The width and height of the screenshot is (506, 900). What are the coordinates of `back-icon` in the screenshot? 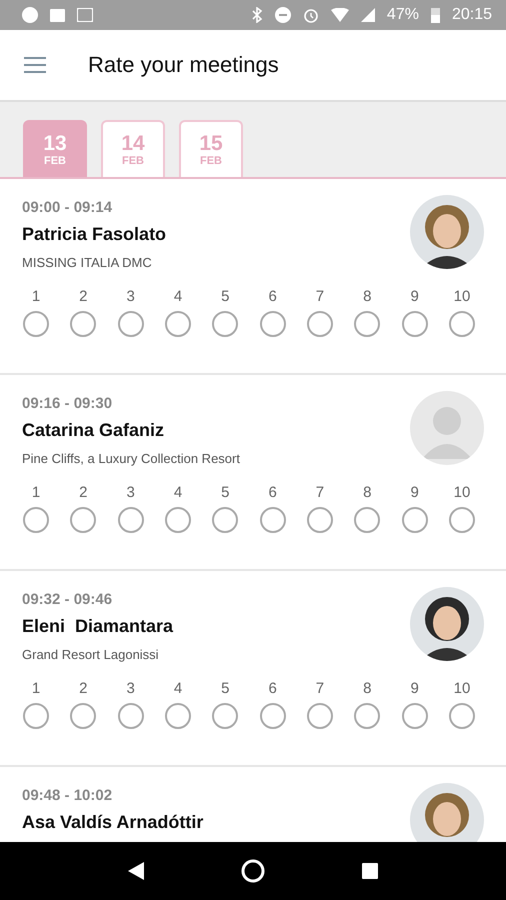 It's located at (136, 871).